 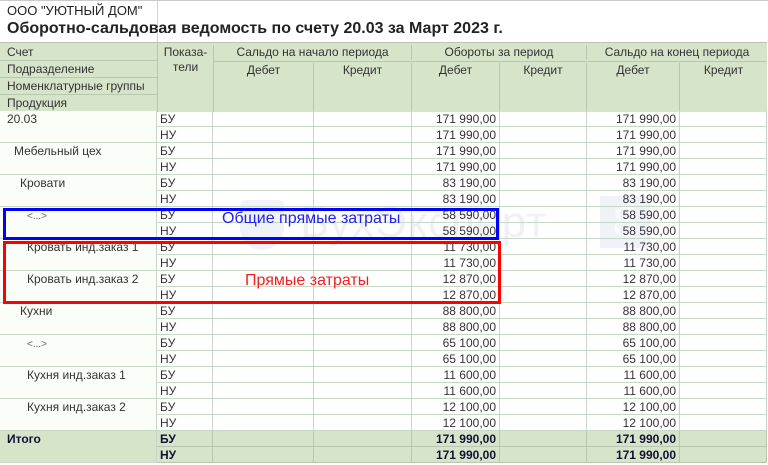 I want to click on header-closing-balance: Сальдо на конец периода, so click(x=677, y=52).